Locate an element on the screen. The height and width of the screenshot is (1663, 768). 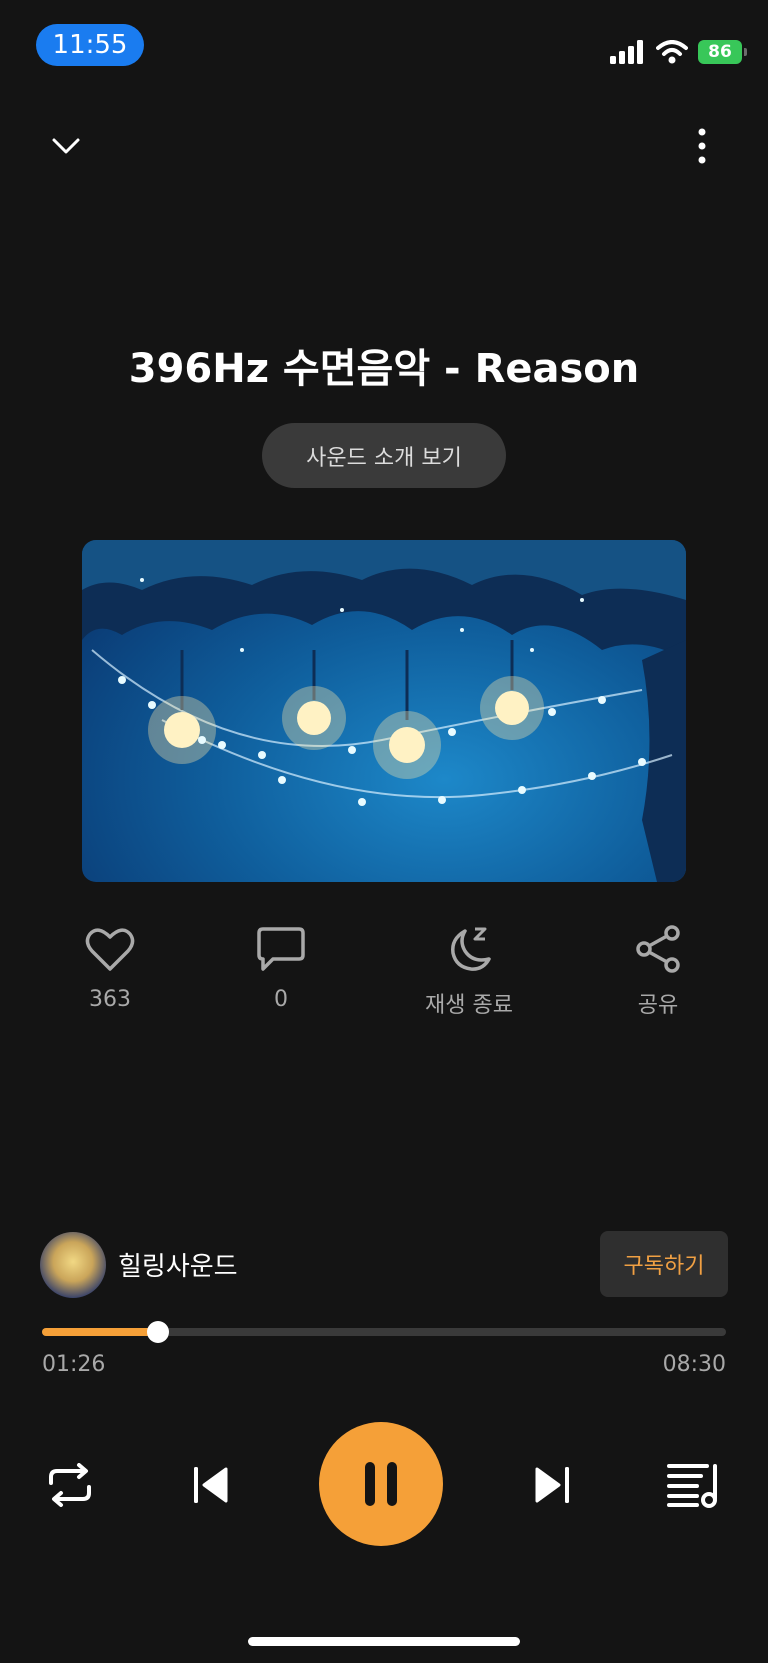
sleep-timer-icon is located at coordinates (471, 949).